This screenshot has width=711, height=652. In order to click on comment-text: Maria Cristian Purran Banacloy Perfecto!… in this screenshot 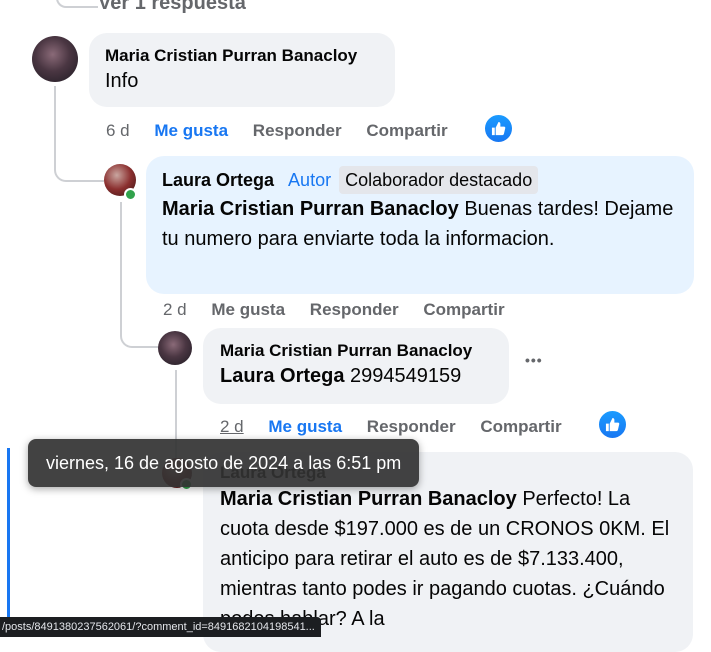, I will do `click(445, 559)`.